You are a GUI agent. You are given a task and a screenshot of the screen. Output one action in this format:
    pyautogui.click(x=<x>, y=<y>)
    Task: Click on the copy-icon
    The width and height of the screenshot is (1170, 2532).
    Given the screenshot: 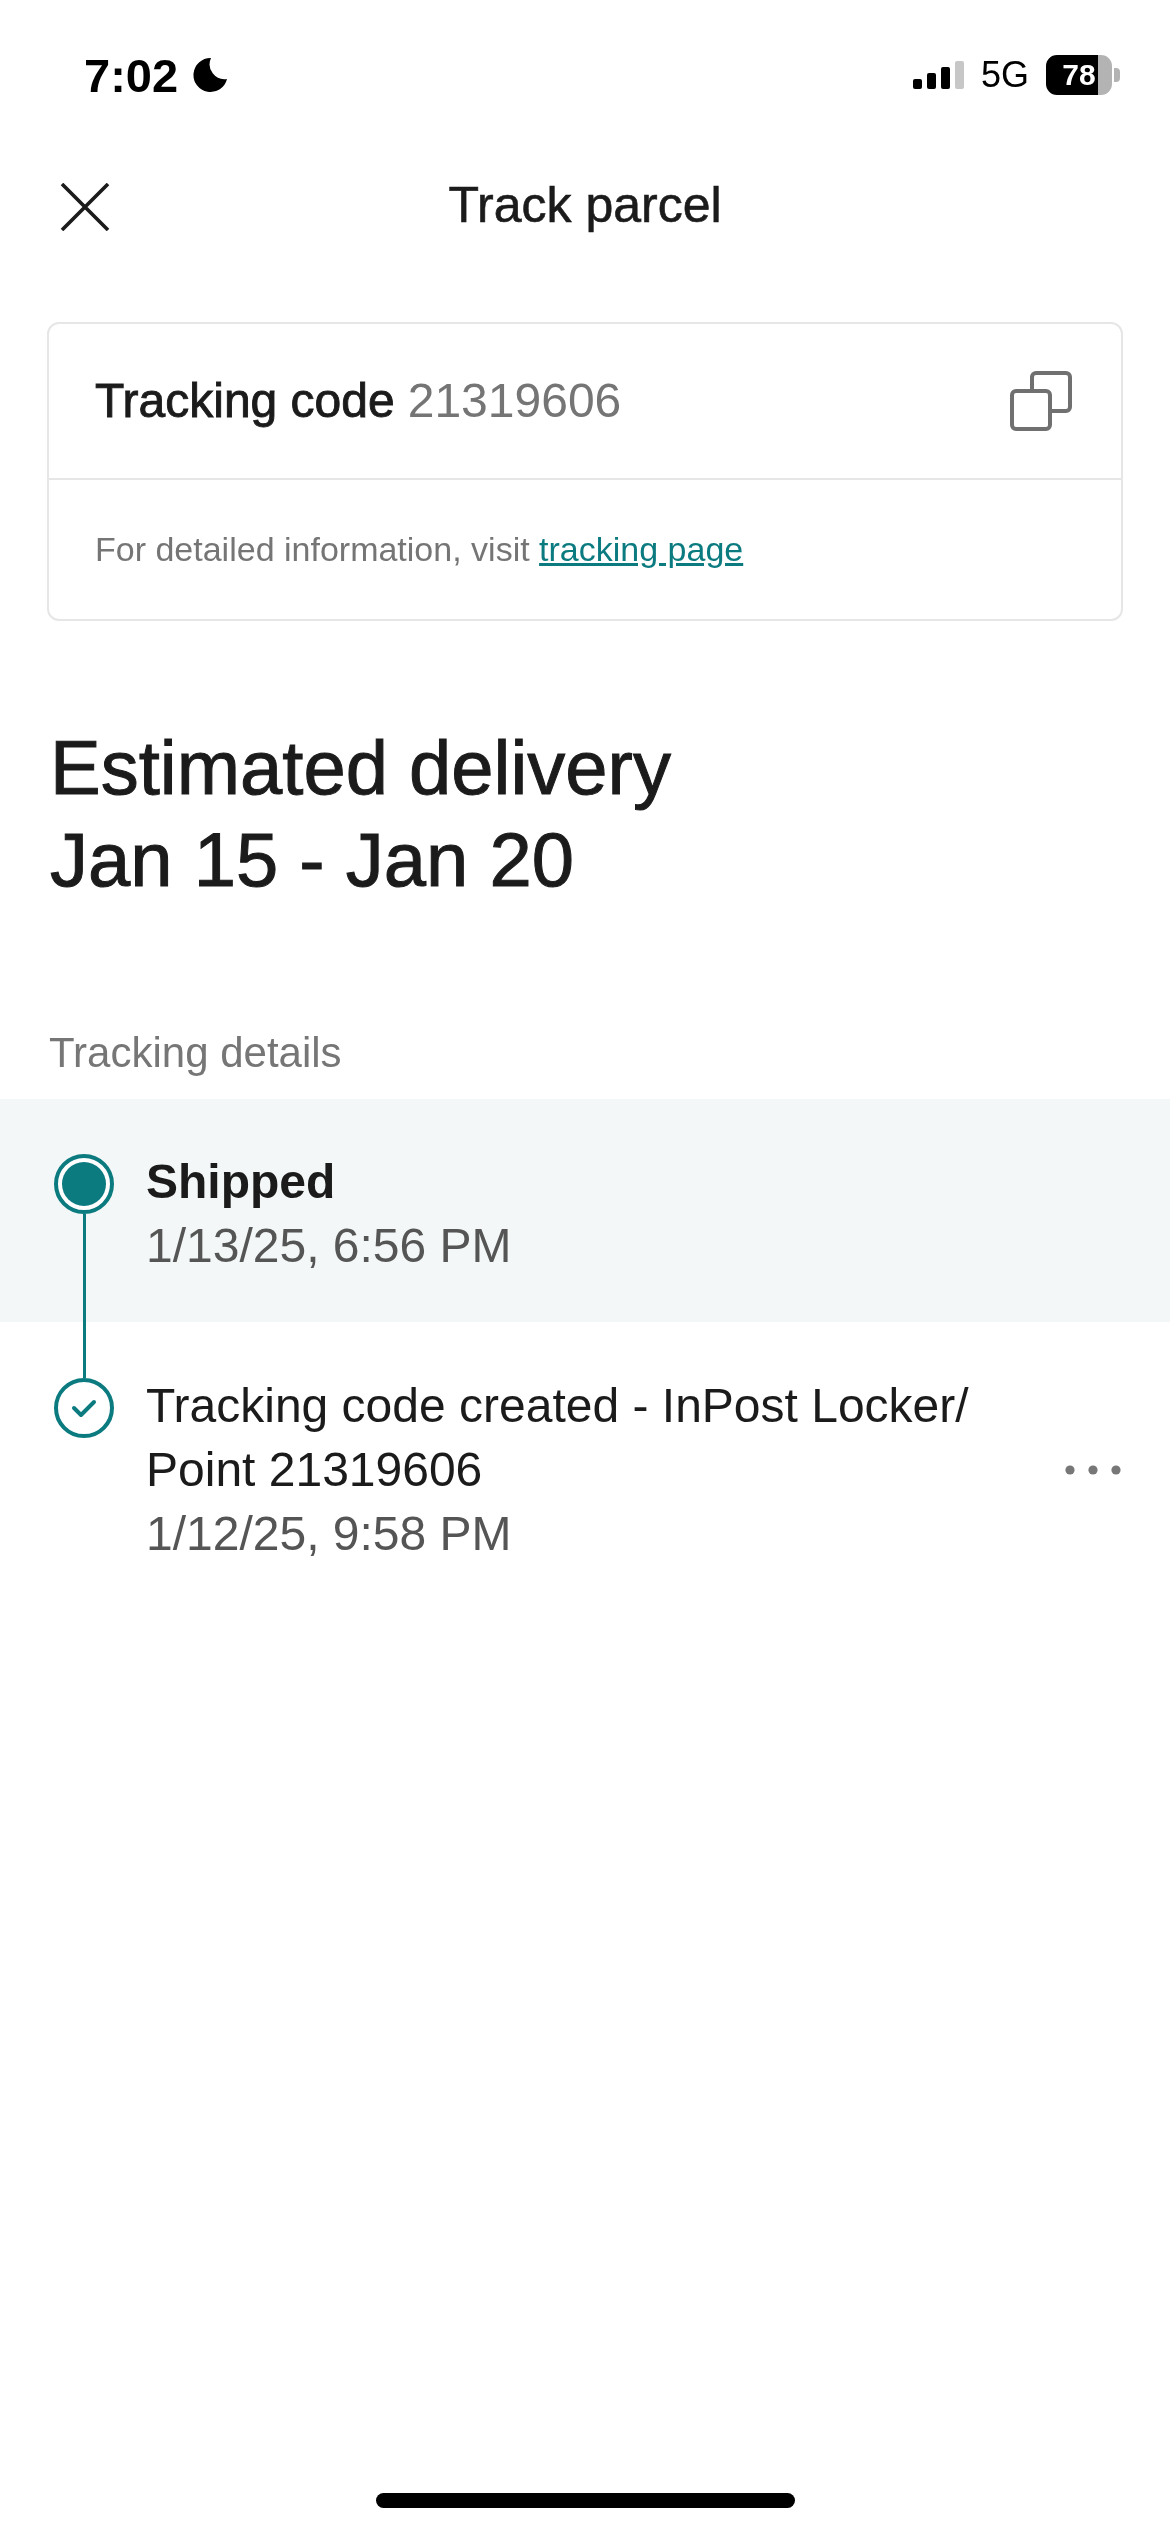 What is the action you would take?
    pyautogui.click(x=1041, y=401)
    